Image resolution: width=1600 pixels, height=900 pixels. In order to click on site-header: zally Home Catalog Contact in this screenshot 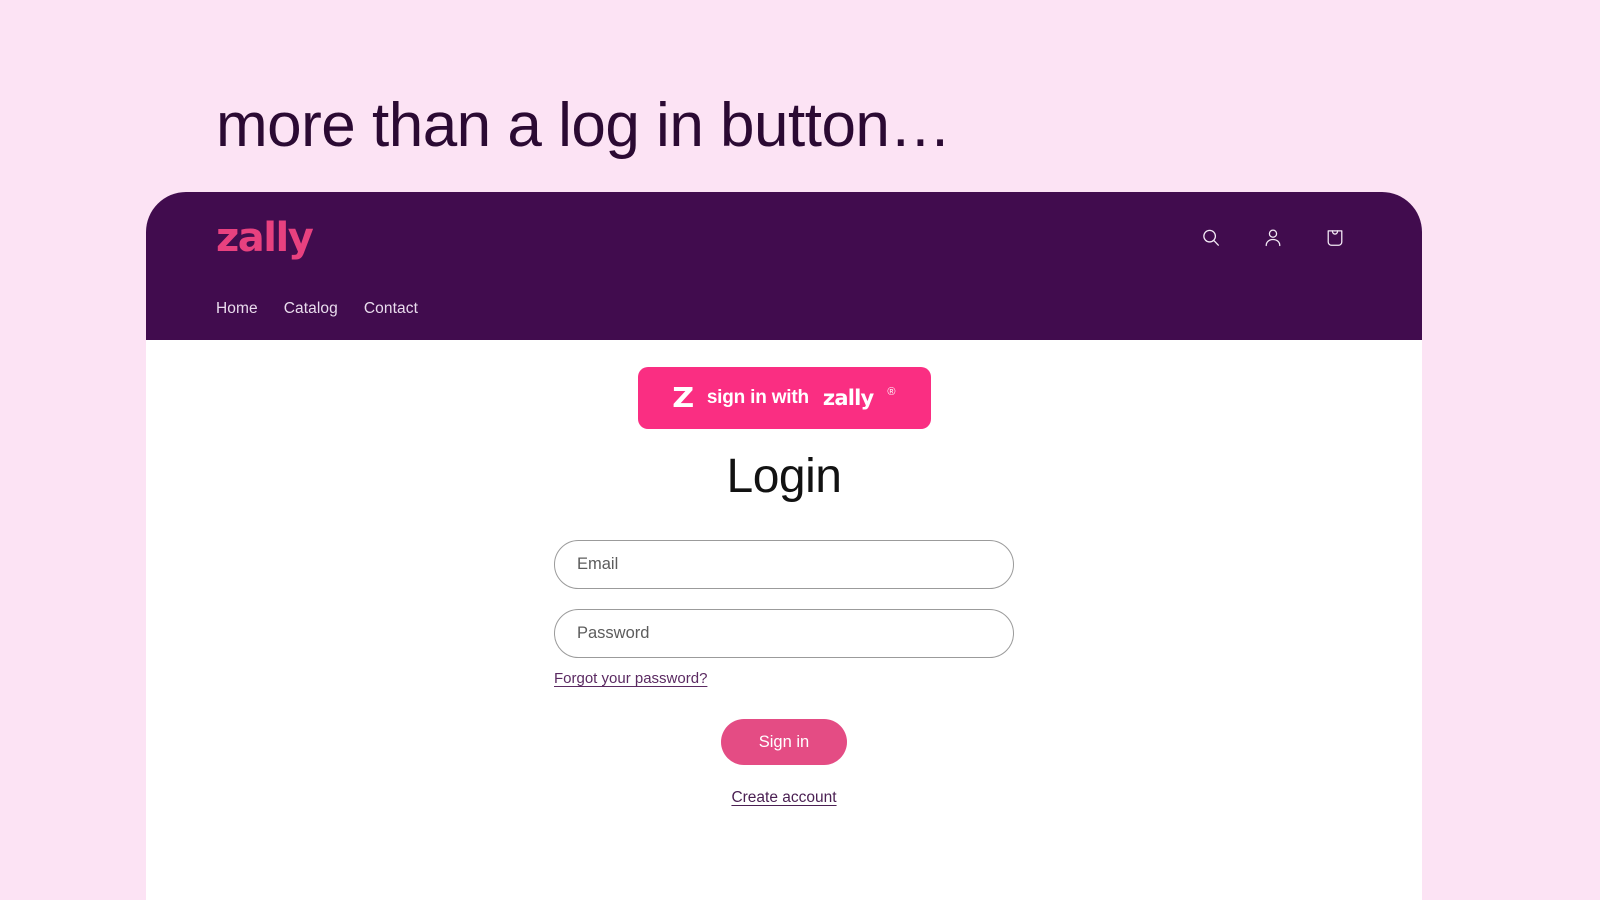, I will do `click(784, 266)`.